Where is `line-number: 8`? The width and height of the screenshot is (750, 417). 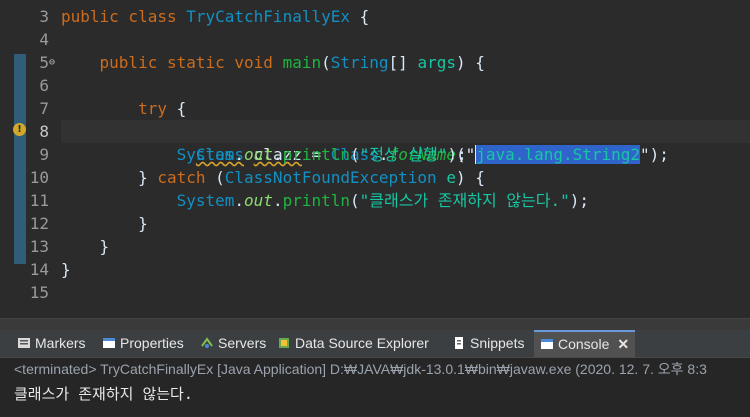 line-number: 8 is located at coordinates (44, 131).